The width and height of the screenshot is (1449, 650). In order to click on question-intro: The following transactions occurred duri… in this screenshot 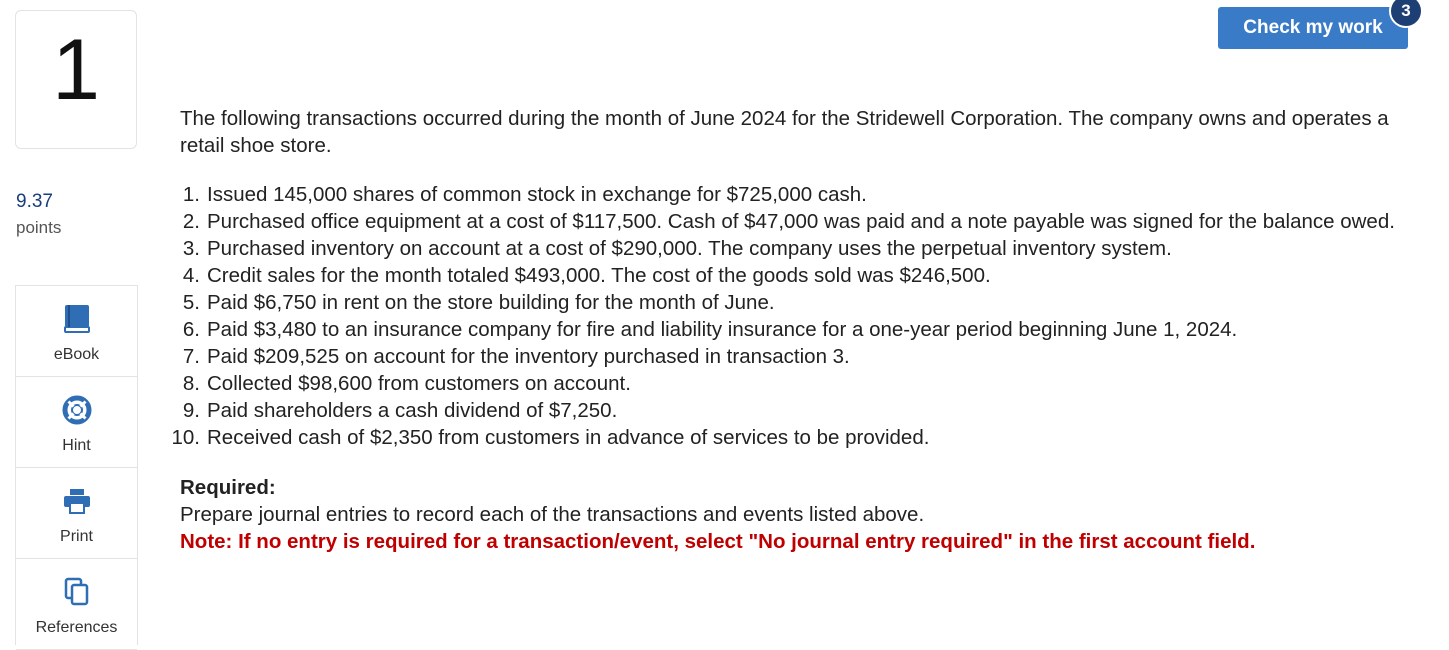, I will do `click(784, 132)`.